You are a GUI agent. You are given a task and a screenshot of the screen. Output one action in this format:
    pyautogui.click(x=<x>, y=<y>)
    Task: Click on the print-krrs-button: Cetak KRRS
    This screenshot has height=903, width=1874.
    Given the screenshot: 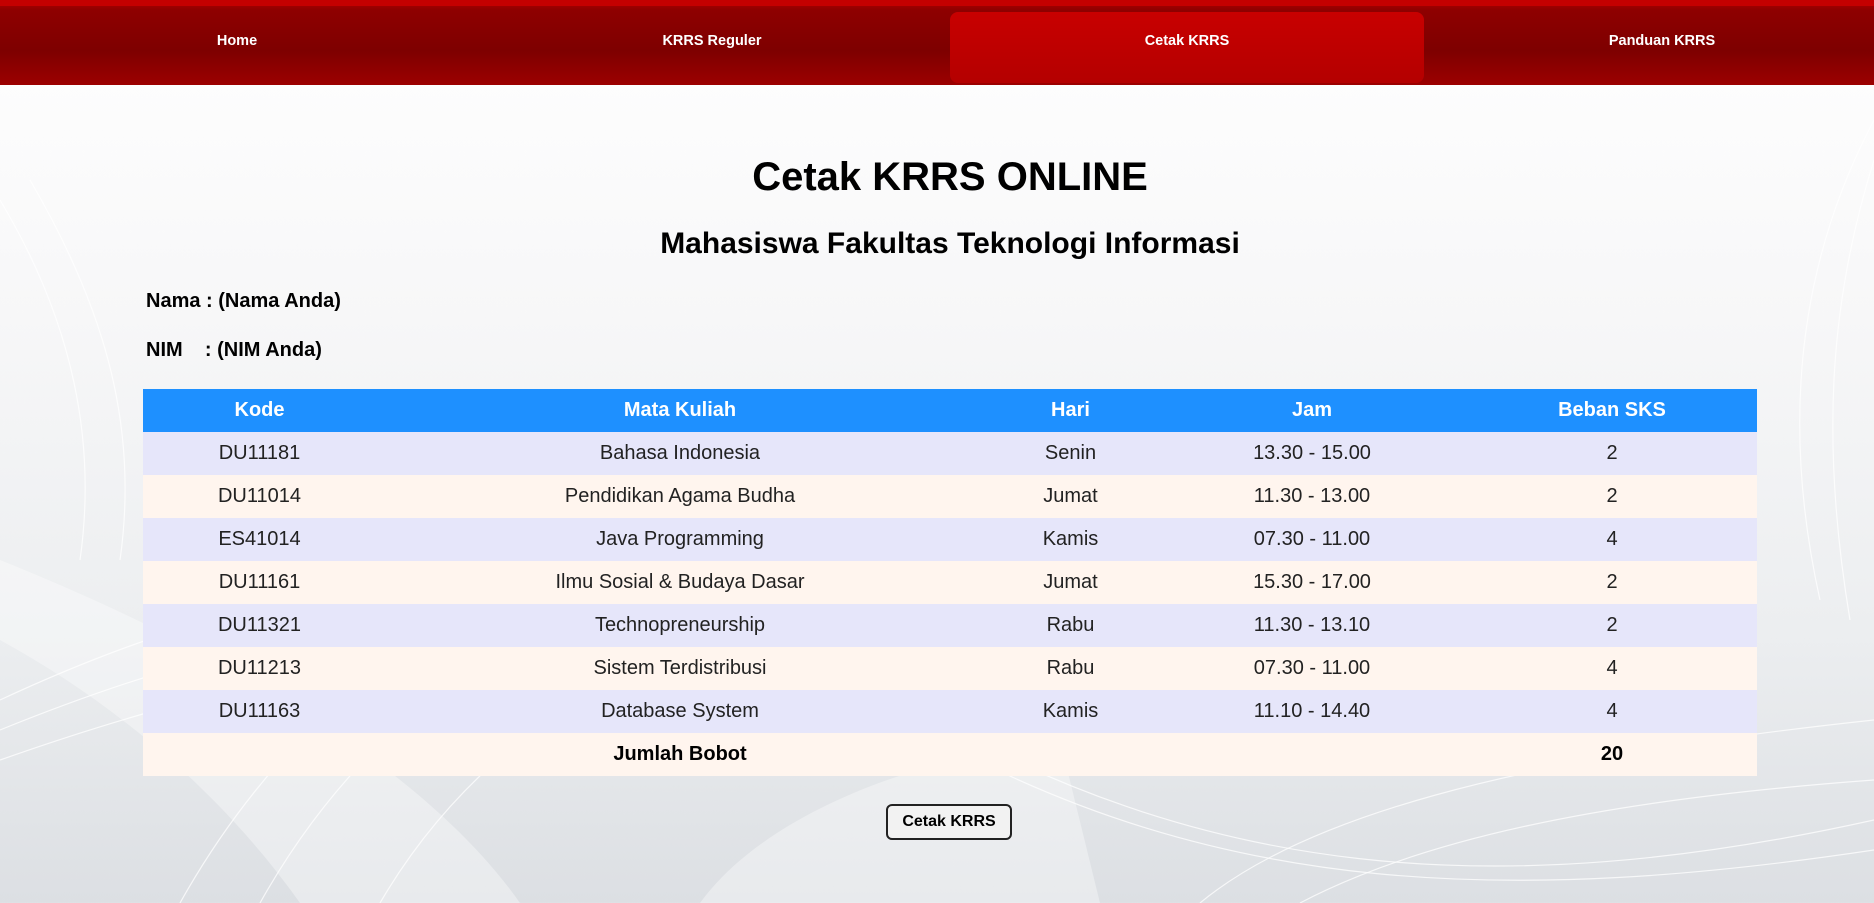 What is the action you would take?
    pyautogui.click(x=949, y=822)
    